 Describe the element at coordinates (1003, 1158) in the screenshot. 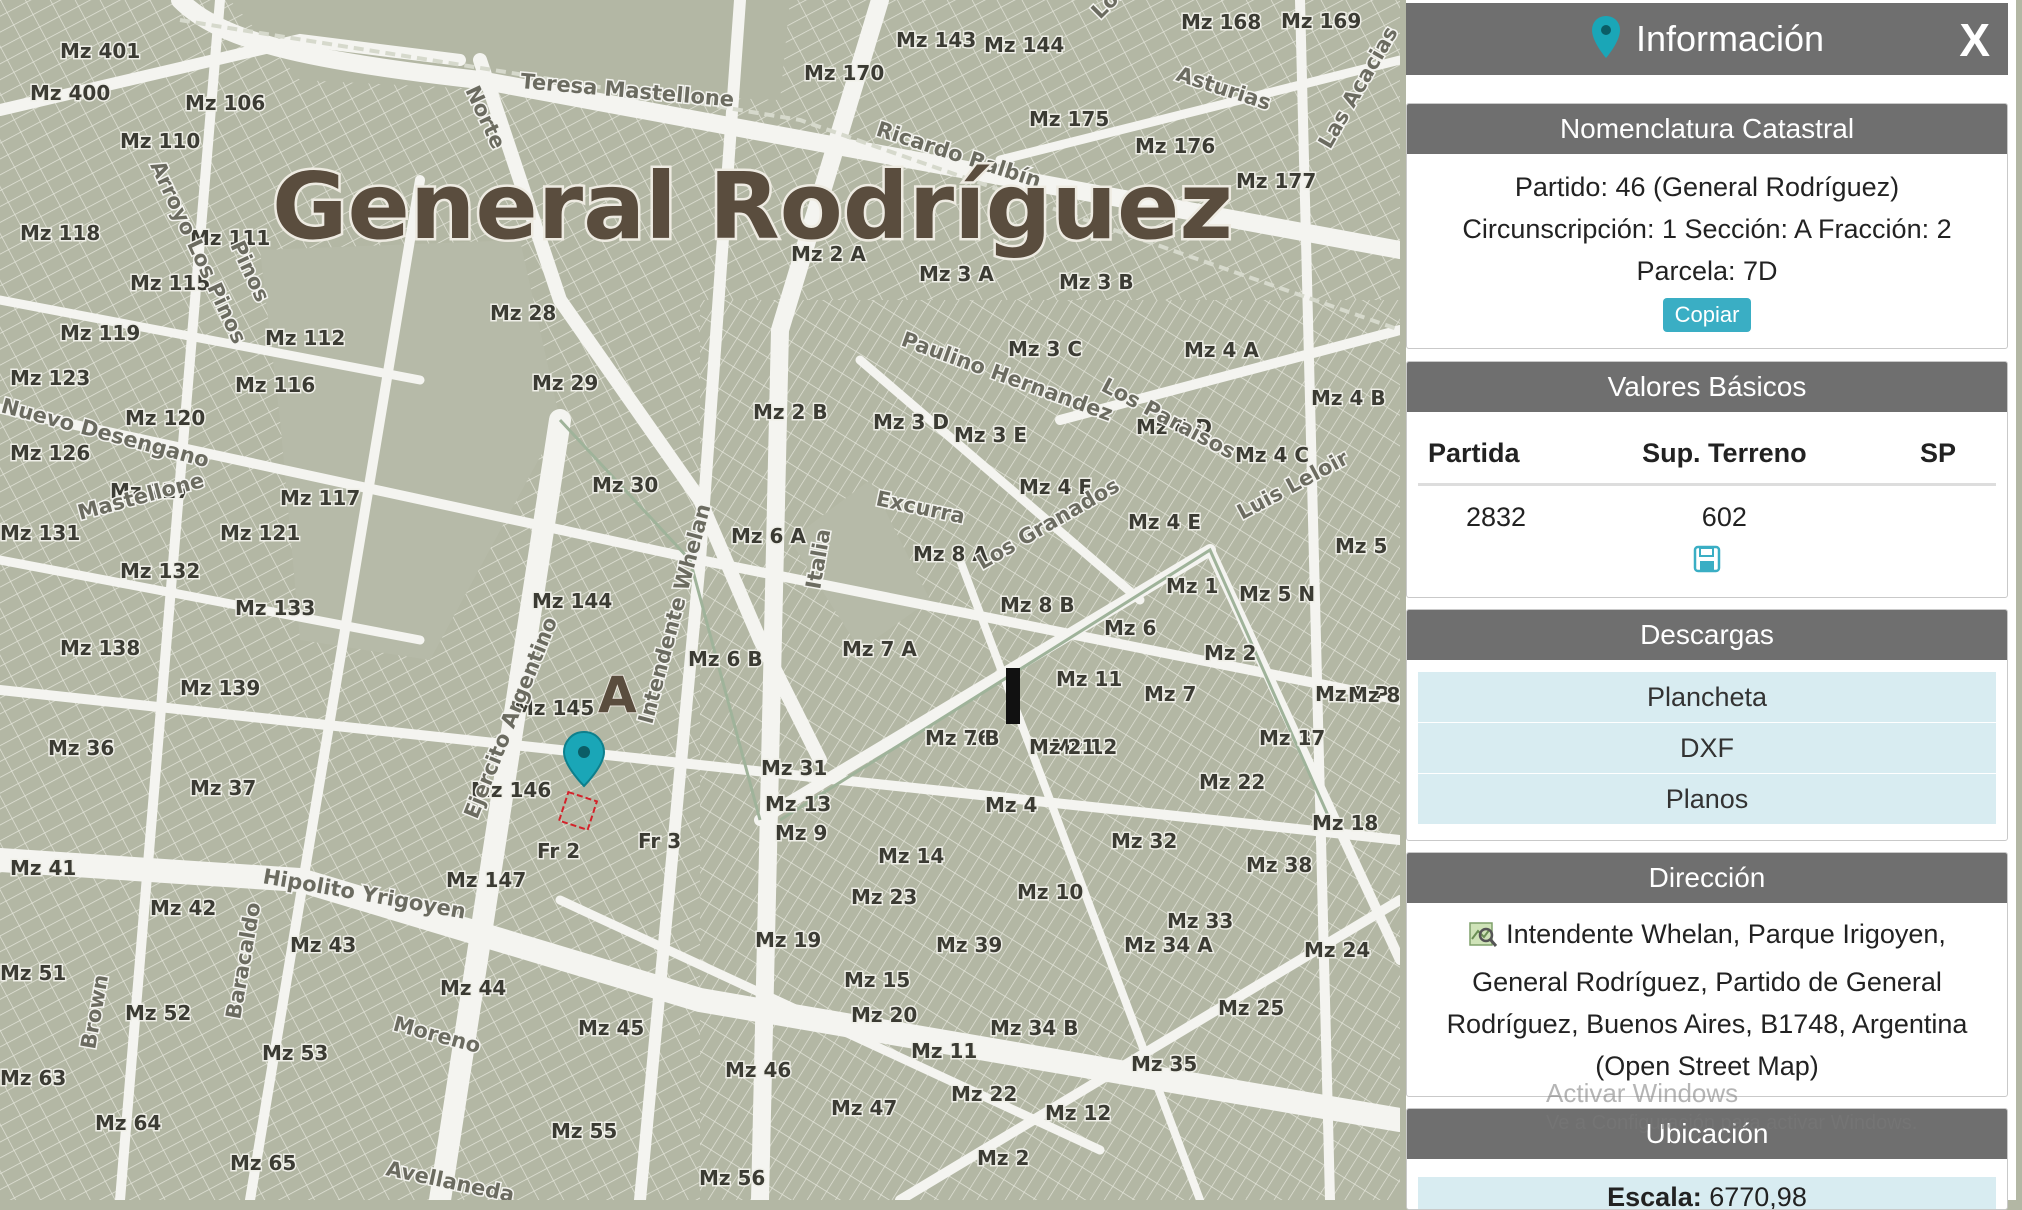

I see `block-label: Mz 2` at that location.